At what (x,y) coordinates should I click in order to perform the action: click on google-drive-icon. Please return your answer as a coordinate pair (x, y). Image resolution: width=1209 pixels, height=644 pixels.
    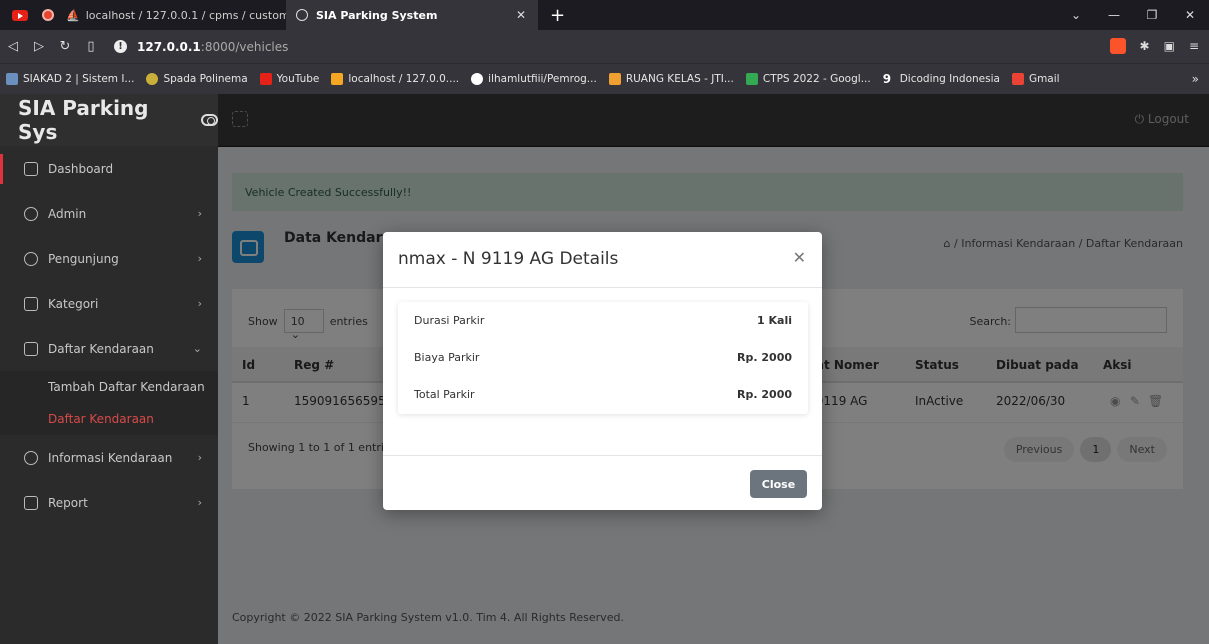
    Looking at the image, I should click on (751, 79).